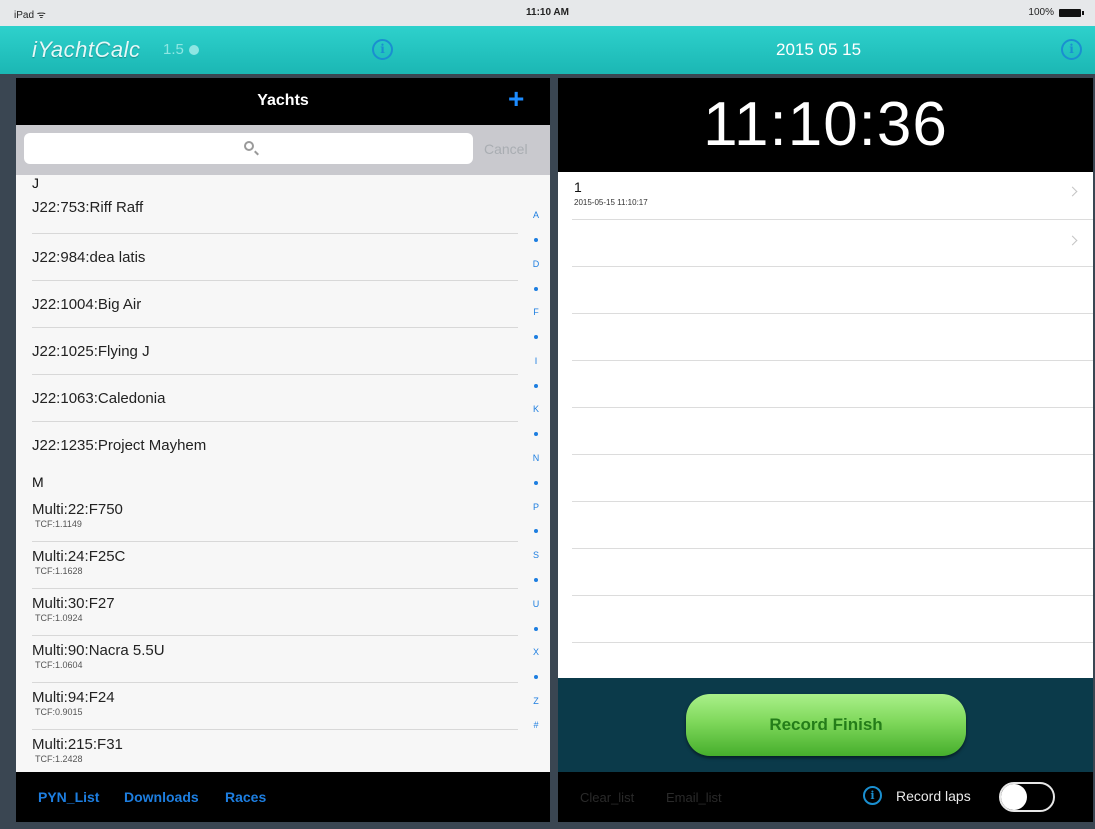 The width and height of the screenshot is (1095, 829). I want to click on yacht-tcf: TCF:0.9015, so click(59, 712).